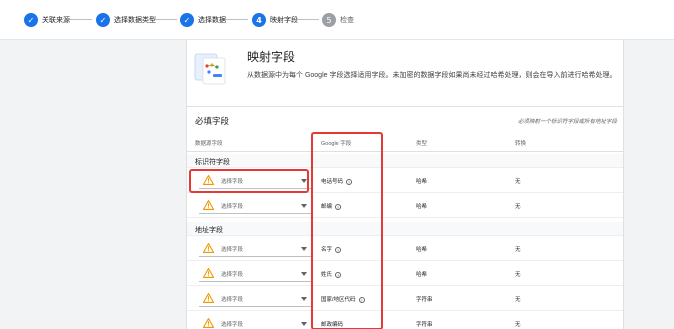  I want to click on step-select-data: ✓ 选择数据, so click(203, 20).